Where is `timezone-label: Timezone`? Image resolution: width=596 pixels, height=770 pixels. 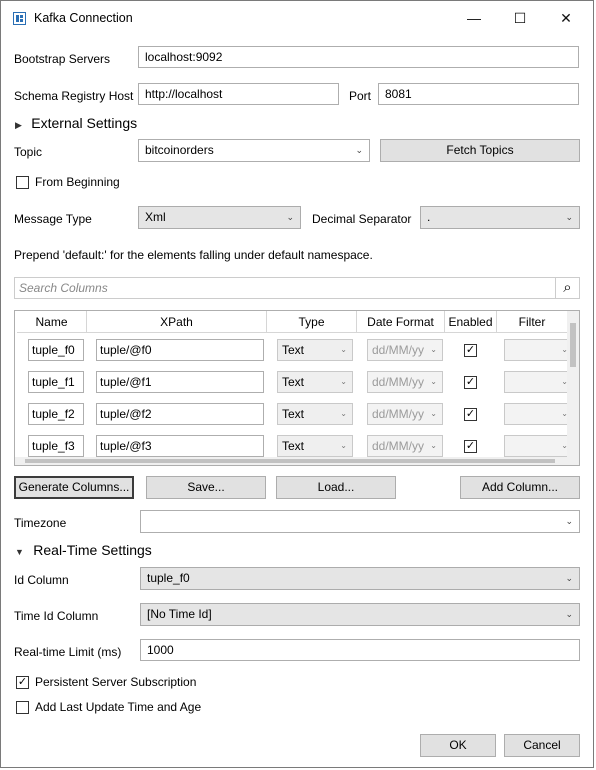 timezone-label: Timezone is located at coordinates (40, 523).